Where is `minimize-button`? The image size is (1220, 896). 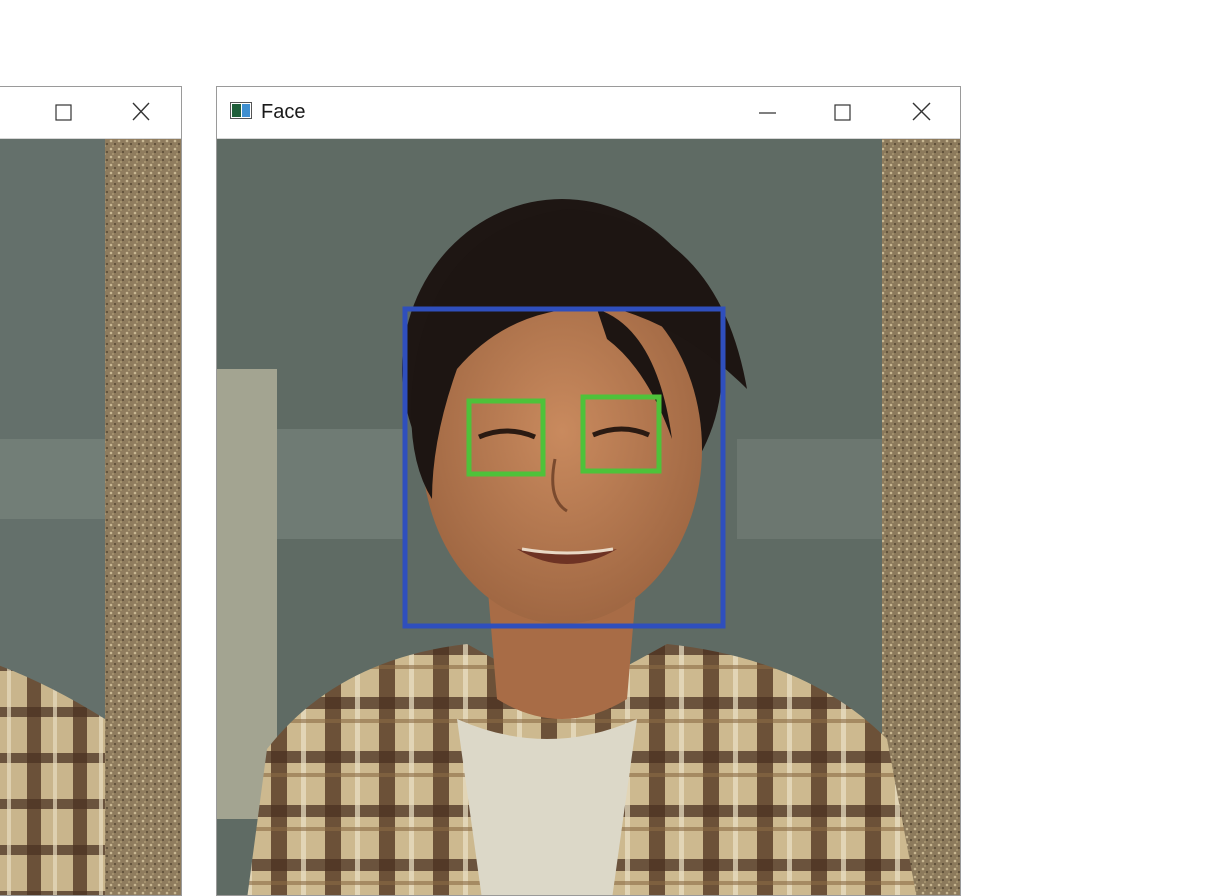
minimize-button is located at coordinates (767, 112).